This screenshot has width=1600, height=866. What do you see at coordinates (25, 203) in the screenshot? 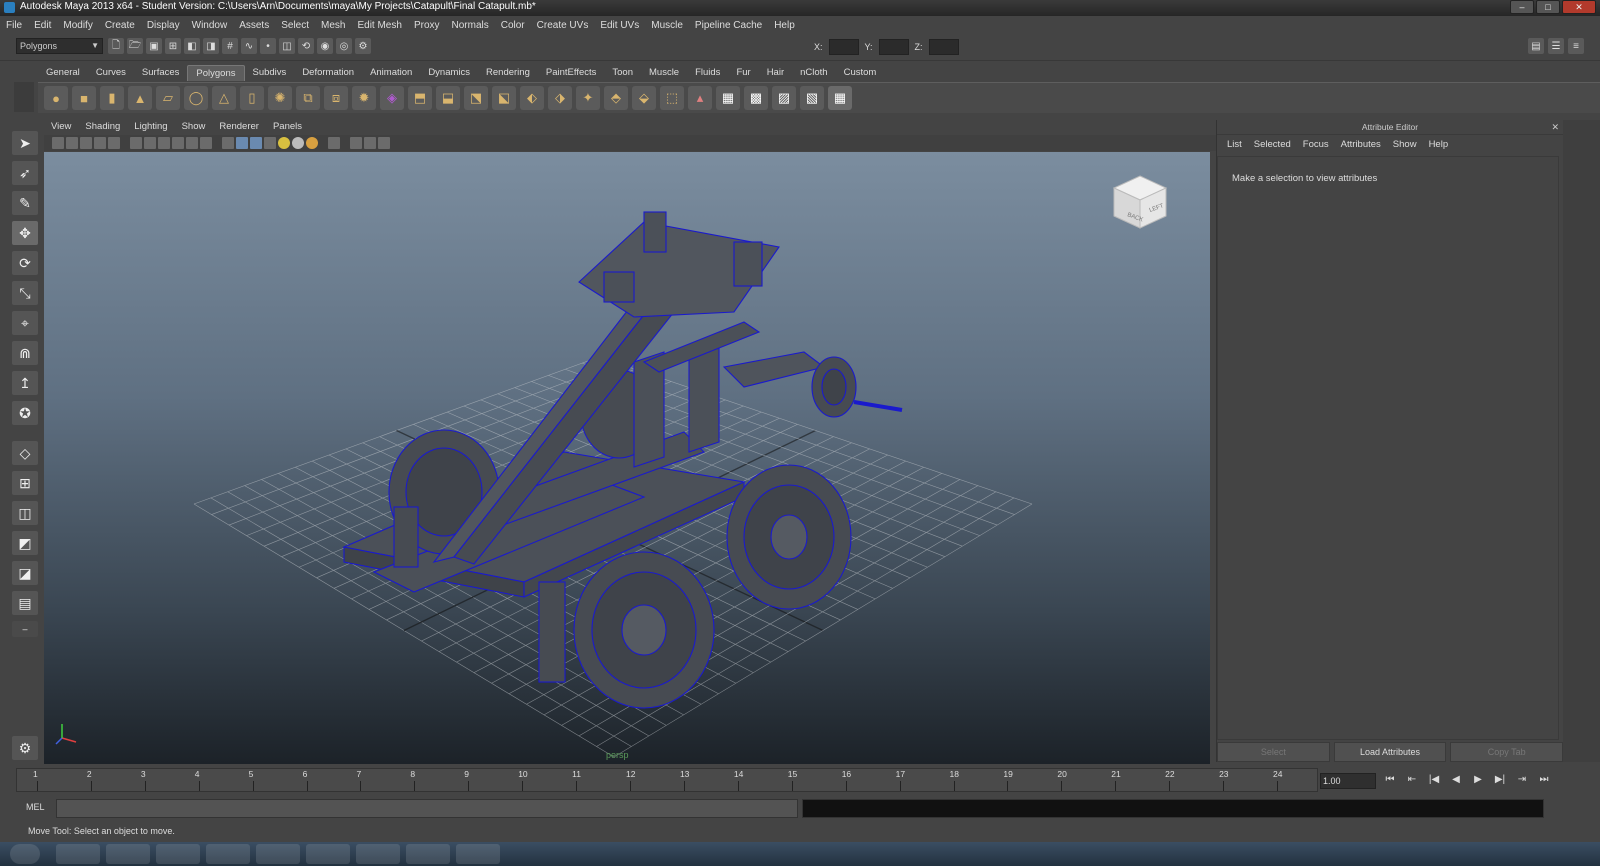
I see `paint-select-tool-icon: ✎` at bounding box center [25, 203].